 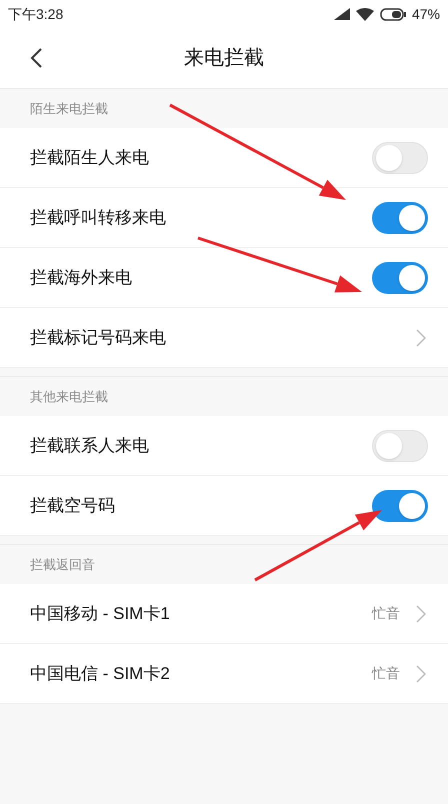 What do you see at coordinates (98, 217) in the screenshot?
I see `row-label: 拦截呼叫转移来电` at bounding box center [98, 217].